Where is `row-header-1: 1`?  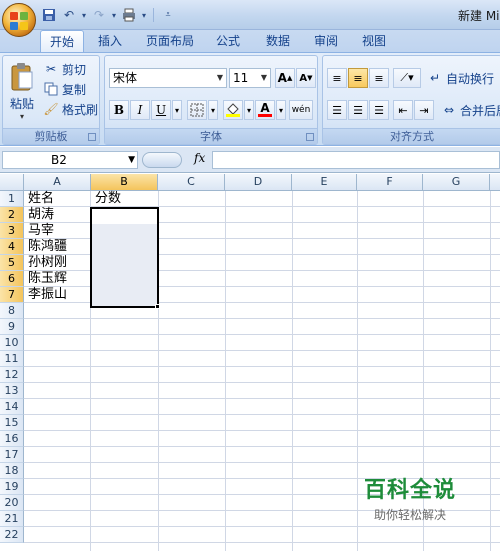 row-header-1: 1 is located at coordinates (12, 199).